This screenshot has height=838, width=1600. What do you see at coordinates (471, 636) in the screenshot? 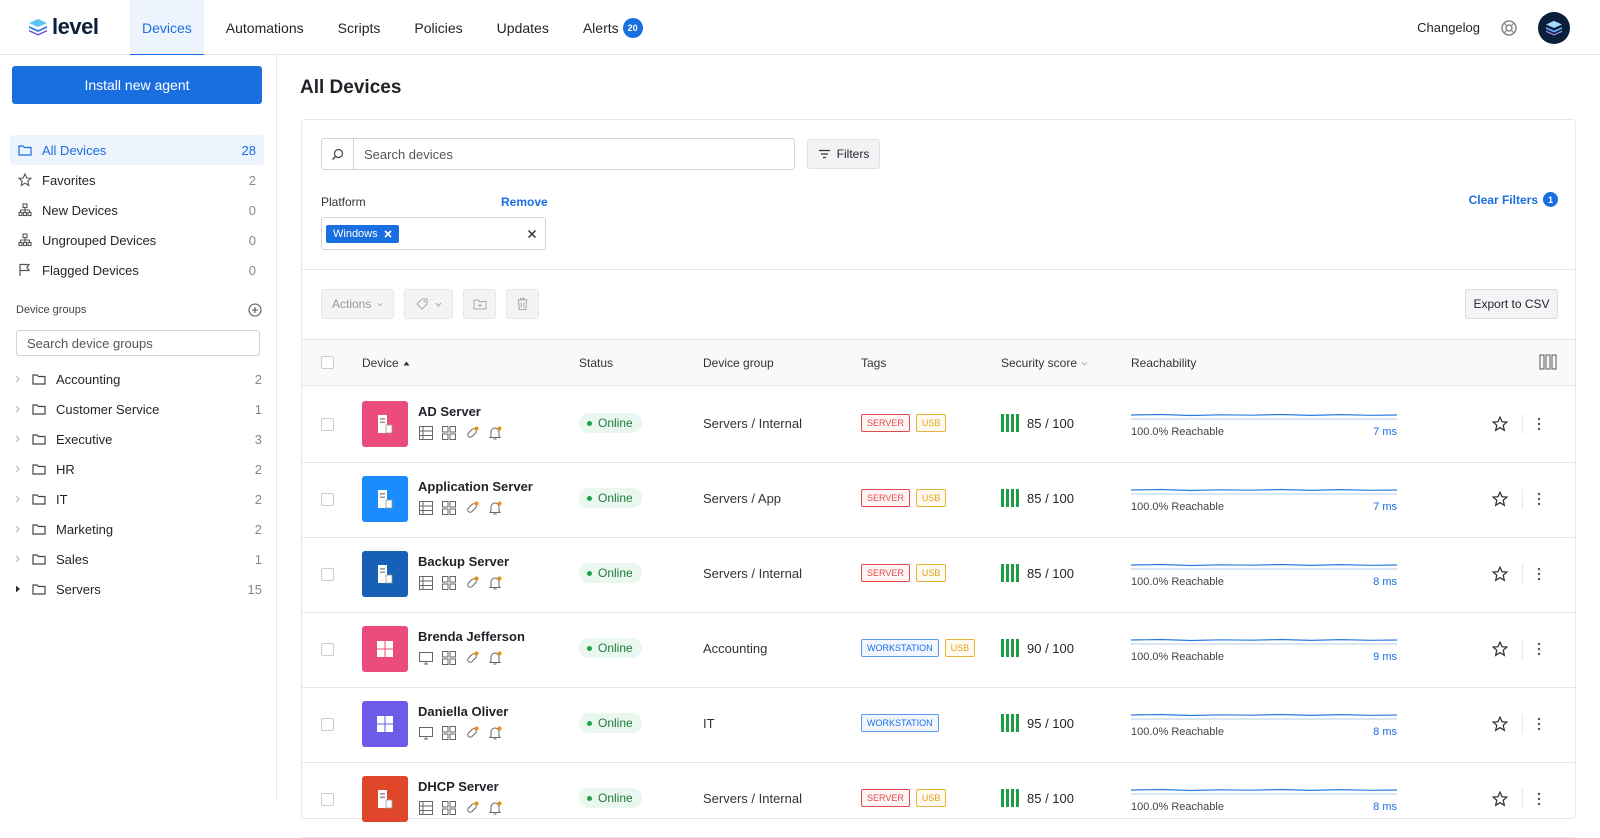
I see `device-name: Brenda Jefferson` at bounding box center [471, 636].